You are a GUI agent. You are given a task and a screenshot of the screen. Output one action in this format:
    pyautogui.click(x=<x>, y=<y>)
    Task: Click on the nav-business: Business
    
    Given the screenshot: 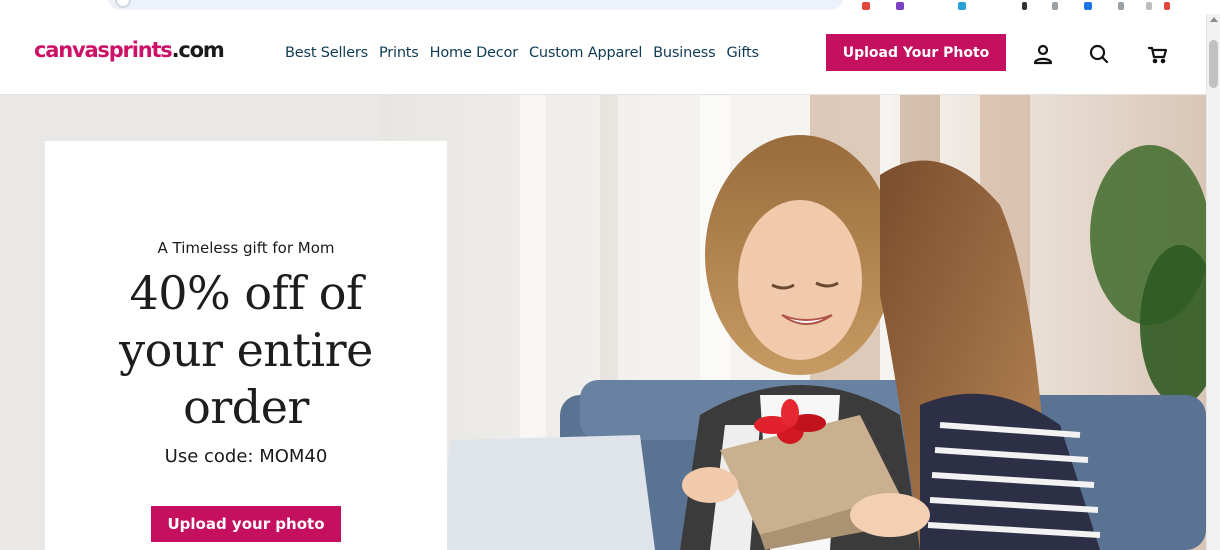 What is the action you would take?
    pyautogui.click(x=684, y=53)
    